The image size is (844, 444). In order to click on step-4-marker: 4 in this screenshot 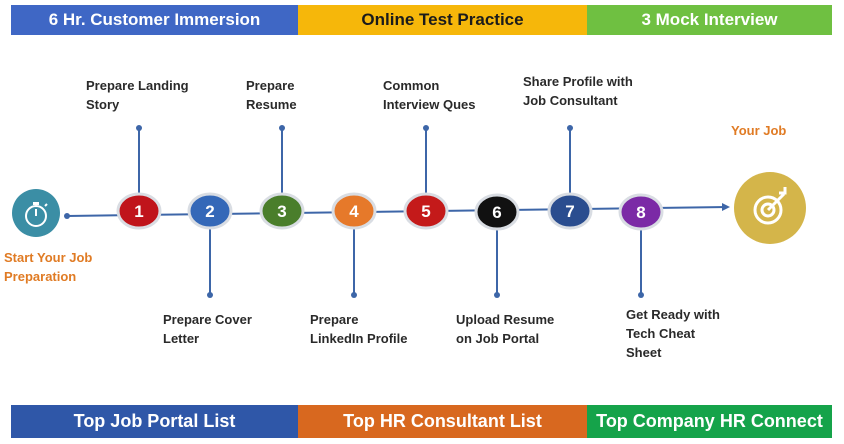, I will do `click(354, 211)`.